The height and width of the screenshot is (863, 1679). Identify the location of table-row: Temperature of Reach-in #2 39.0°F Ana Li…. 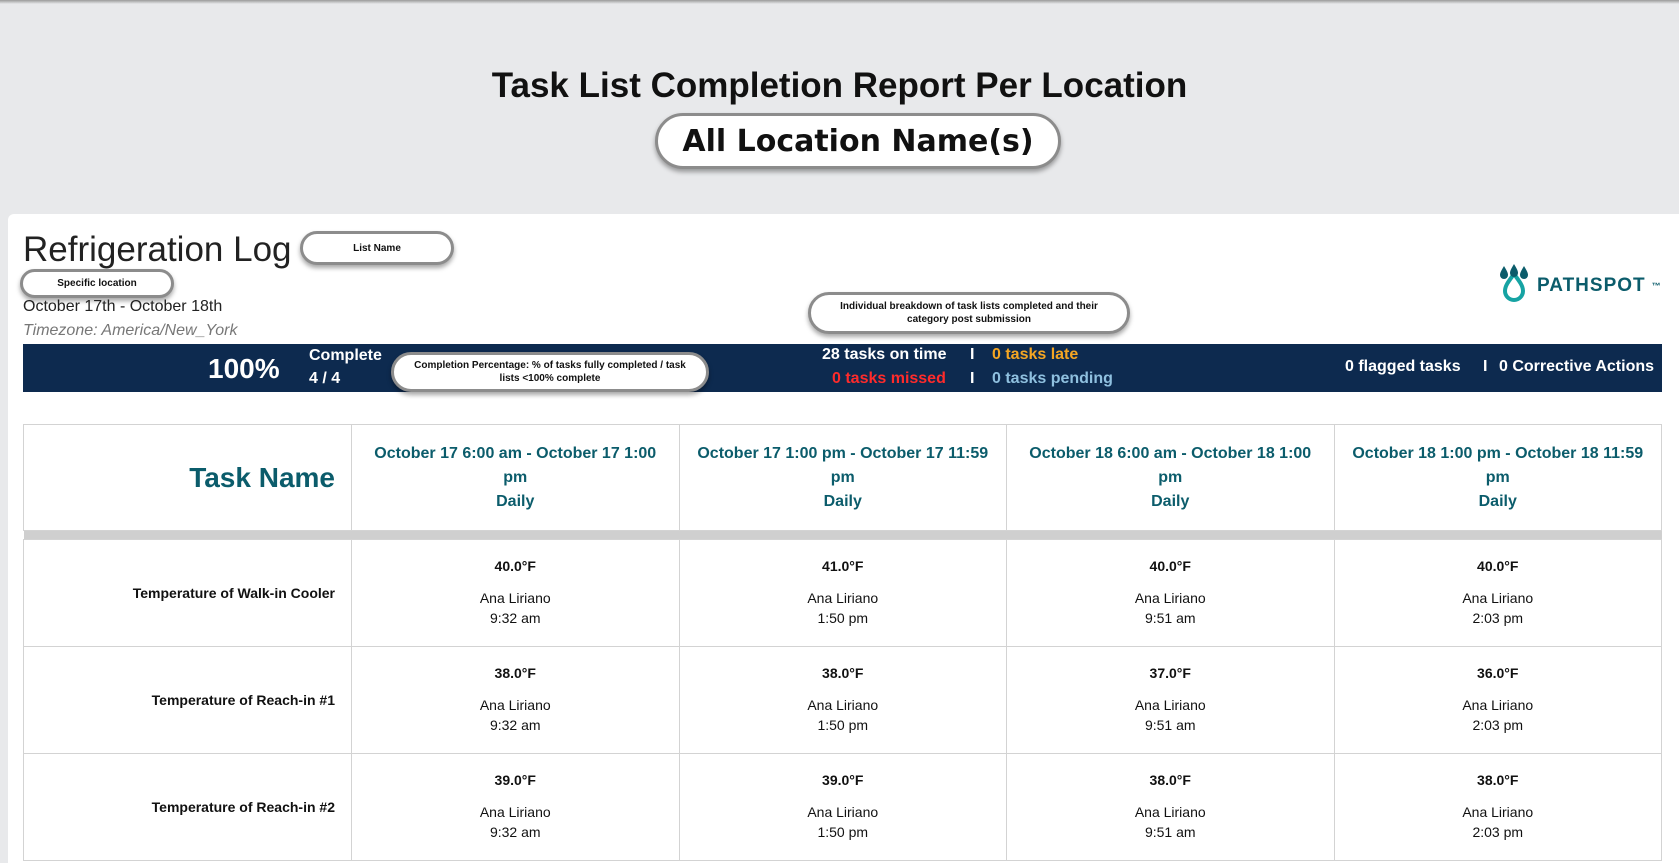
(842, 807).